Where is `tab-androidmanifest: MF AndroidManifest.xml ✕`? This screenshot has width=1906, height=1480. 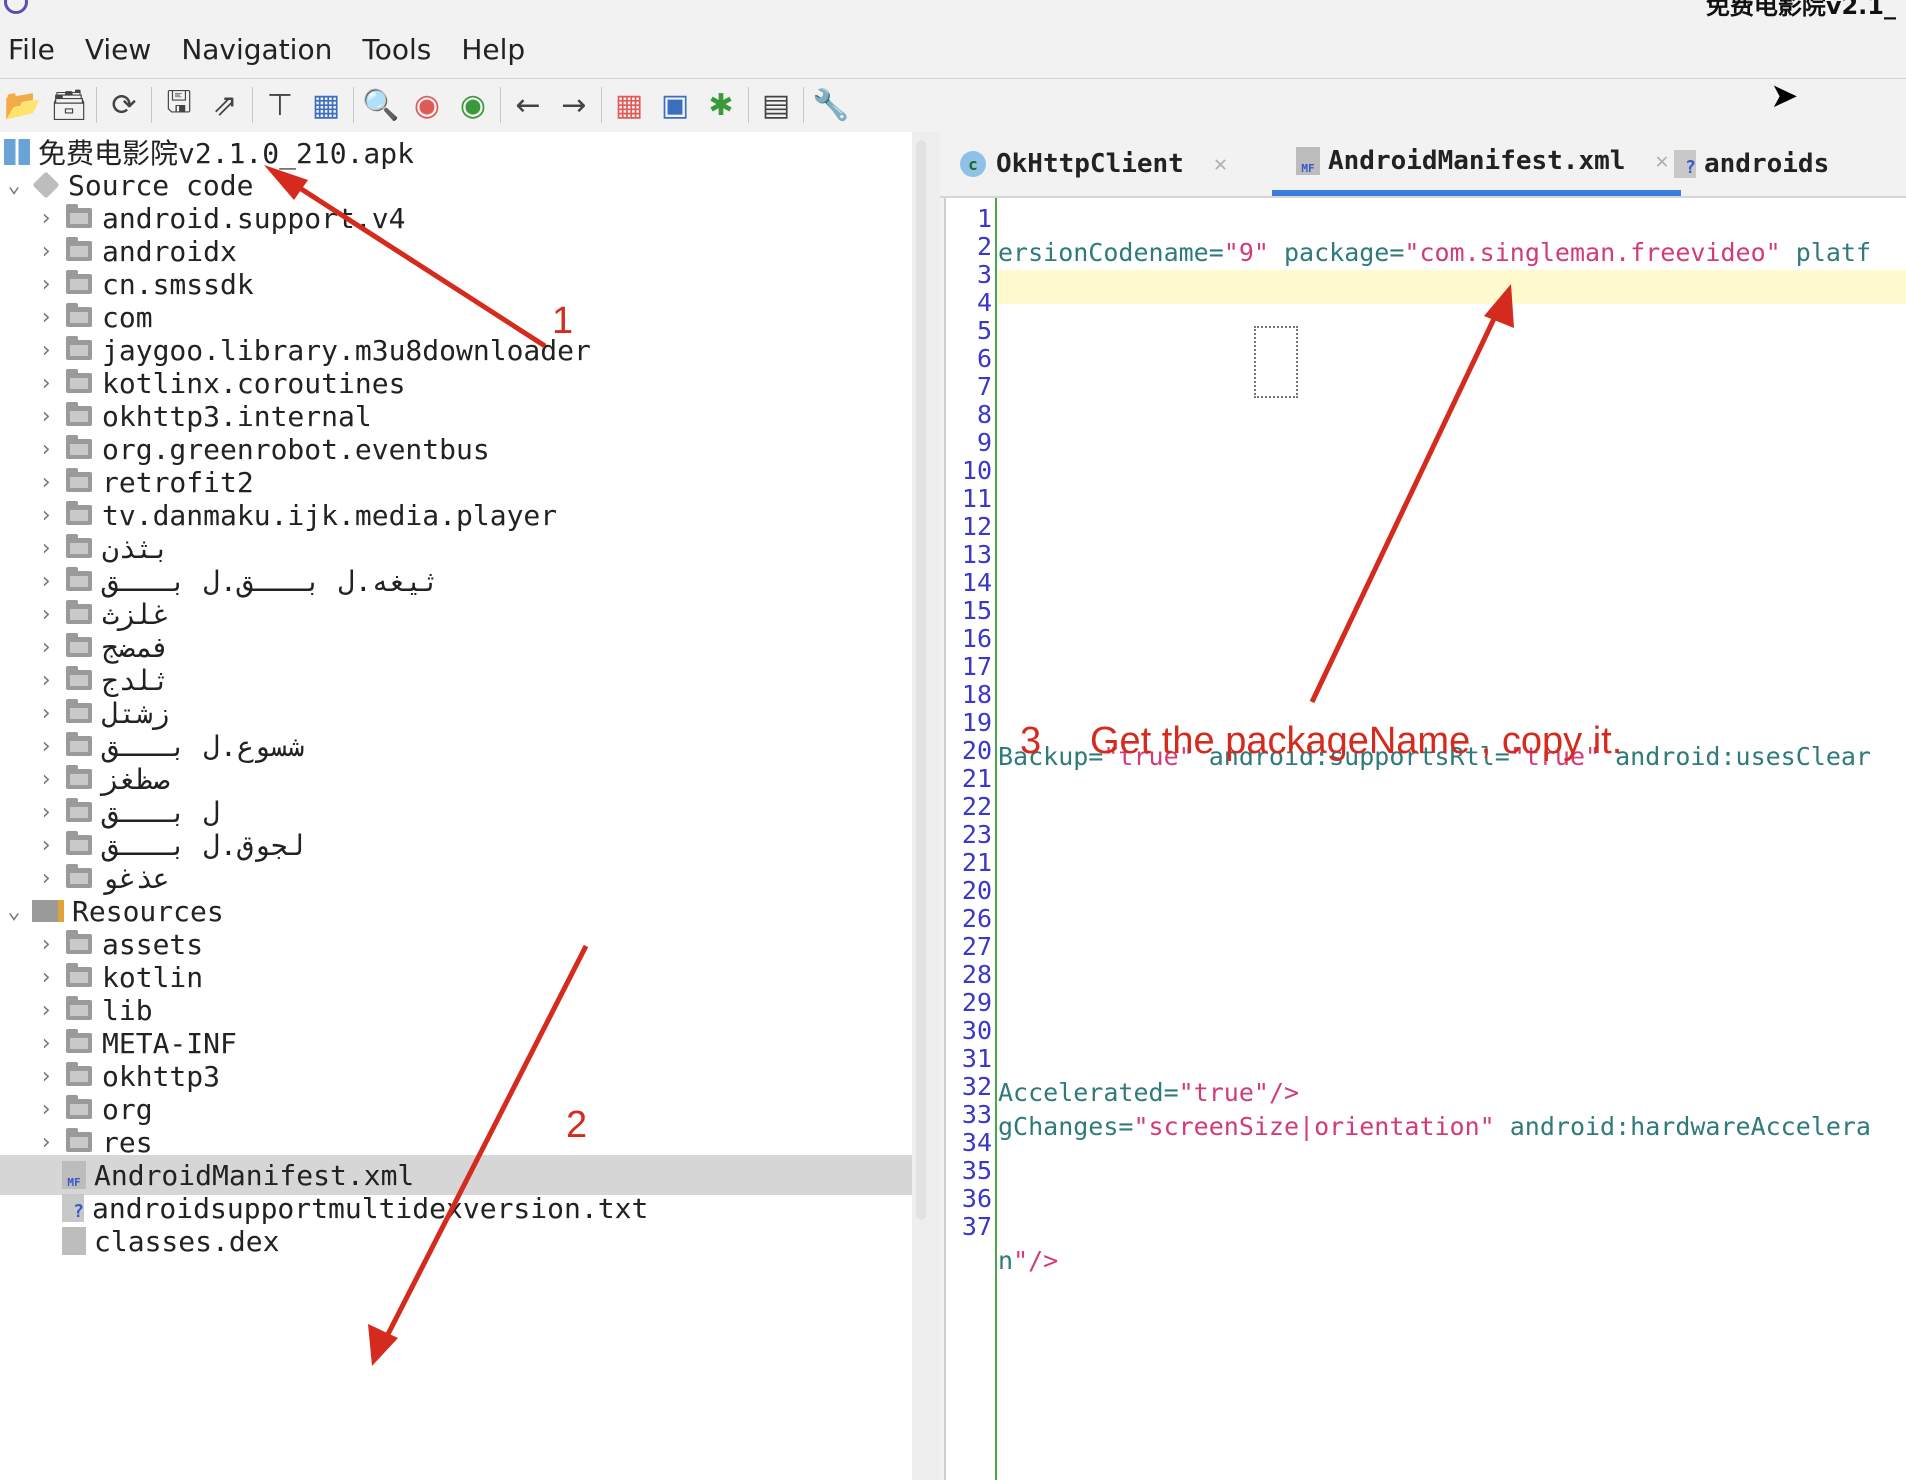 tab-androidmanifest: MF AndroidManifest.xml ✕ is located at coordinates (1476, 164).